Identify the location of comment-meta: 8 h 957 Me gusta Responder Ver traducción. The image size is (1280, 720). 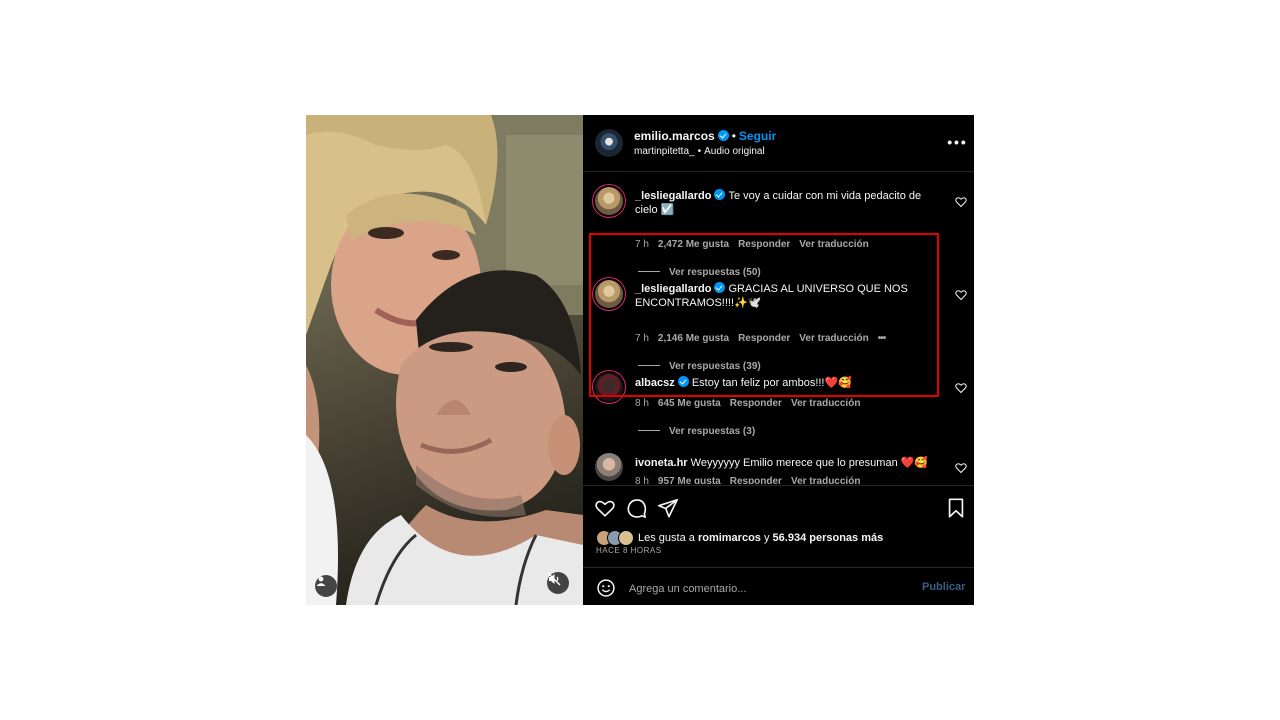
(752, 480).